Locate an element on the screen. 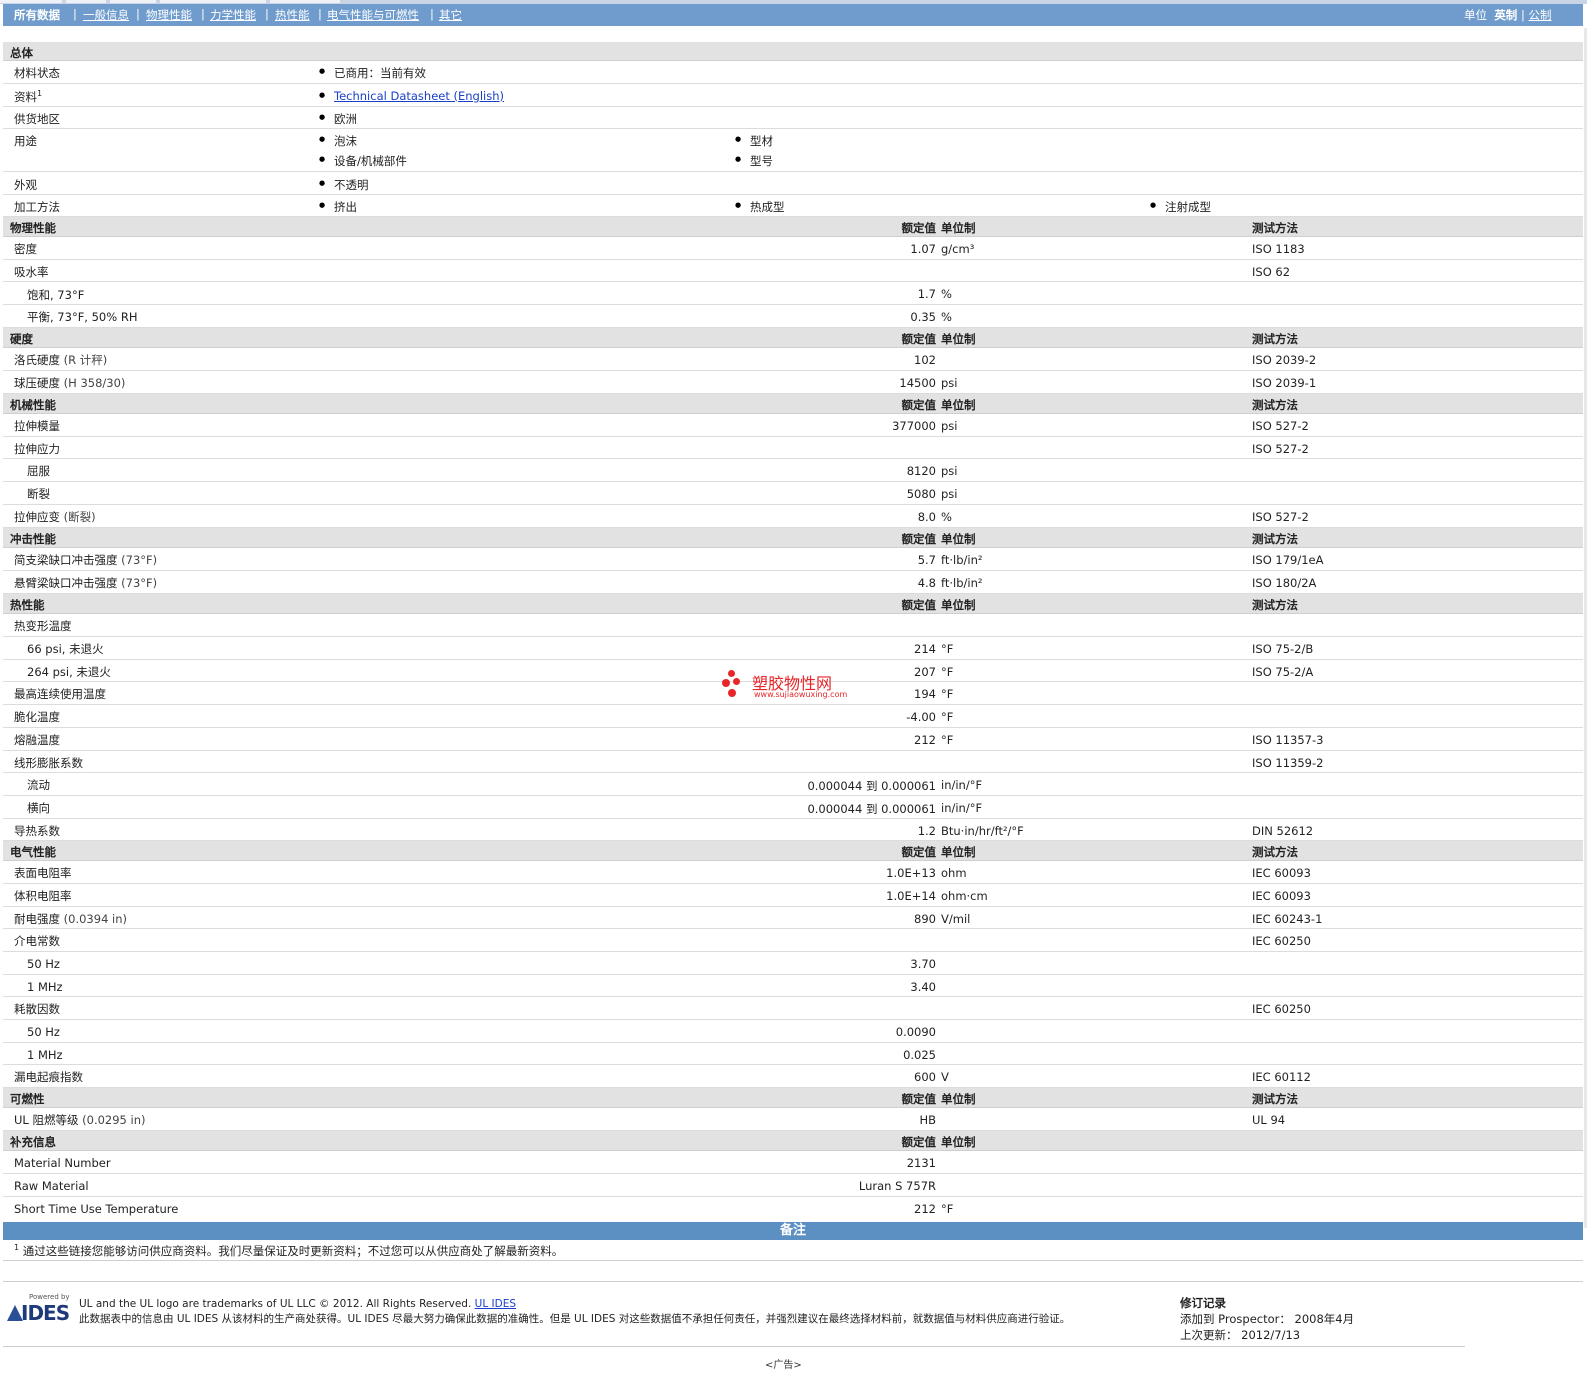  row-brittle: 脆化温度 -4.00 °F is located at coordinates (793, 716).